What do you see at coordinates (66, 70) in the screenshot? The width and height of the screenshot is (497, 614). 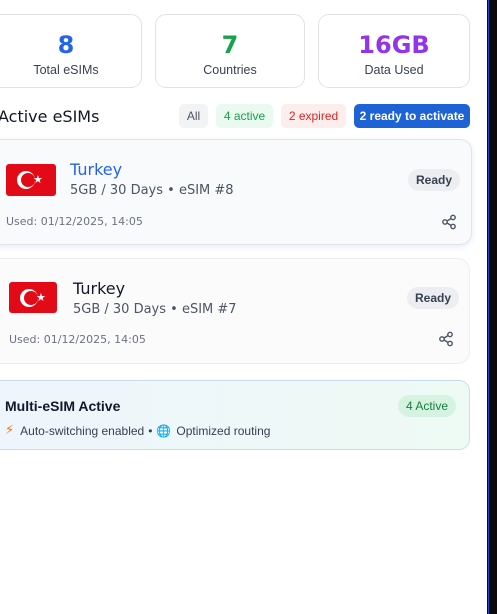 I see `stat-label-total-esims: Total eSIMs` at bounding box center [66, 70].